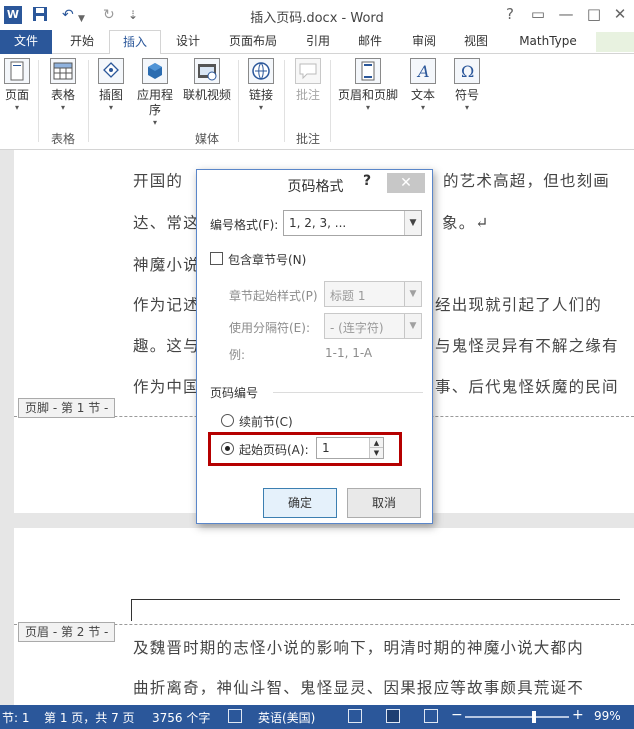 This screenshot has height=729, width=634. I want to click on section-indicator: 节: 1, so click(16, 717).